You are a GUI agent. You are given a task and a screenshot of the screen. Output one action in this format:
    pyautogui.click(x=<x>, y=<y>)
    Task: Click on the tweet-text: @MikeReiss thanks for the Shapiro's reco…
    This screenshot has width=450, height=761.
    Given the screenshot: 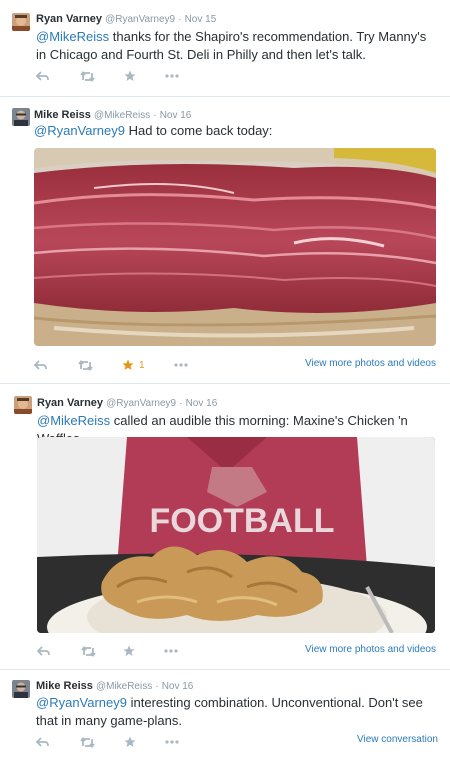 What is the action you would take?
    pyautogui.click(x=236, y=46)
    